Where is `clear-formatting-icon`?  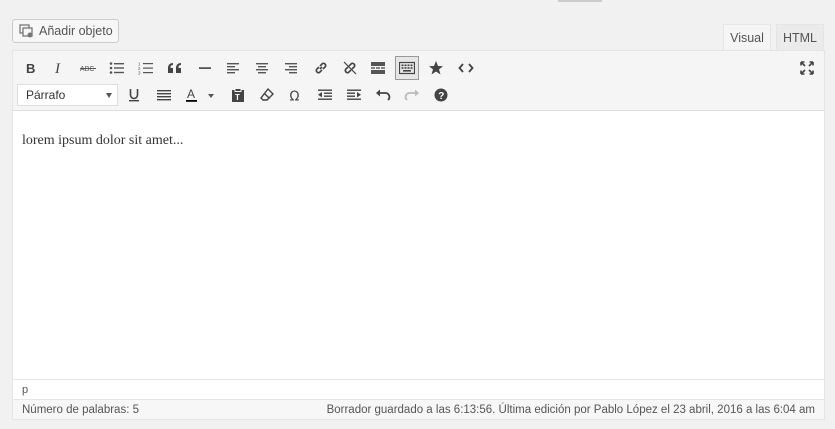
clear-formatting-icon is located at coordinates (267, 94).